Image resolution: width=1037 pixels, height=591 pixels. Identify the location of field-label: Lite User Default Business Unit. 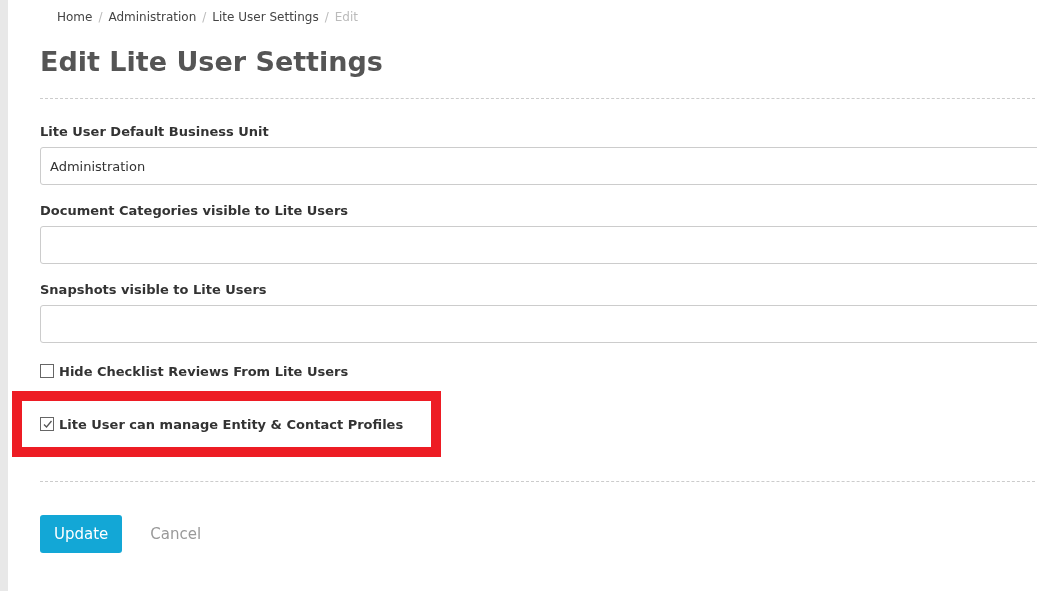
(155, 131).